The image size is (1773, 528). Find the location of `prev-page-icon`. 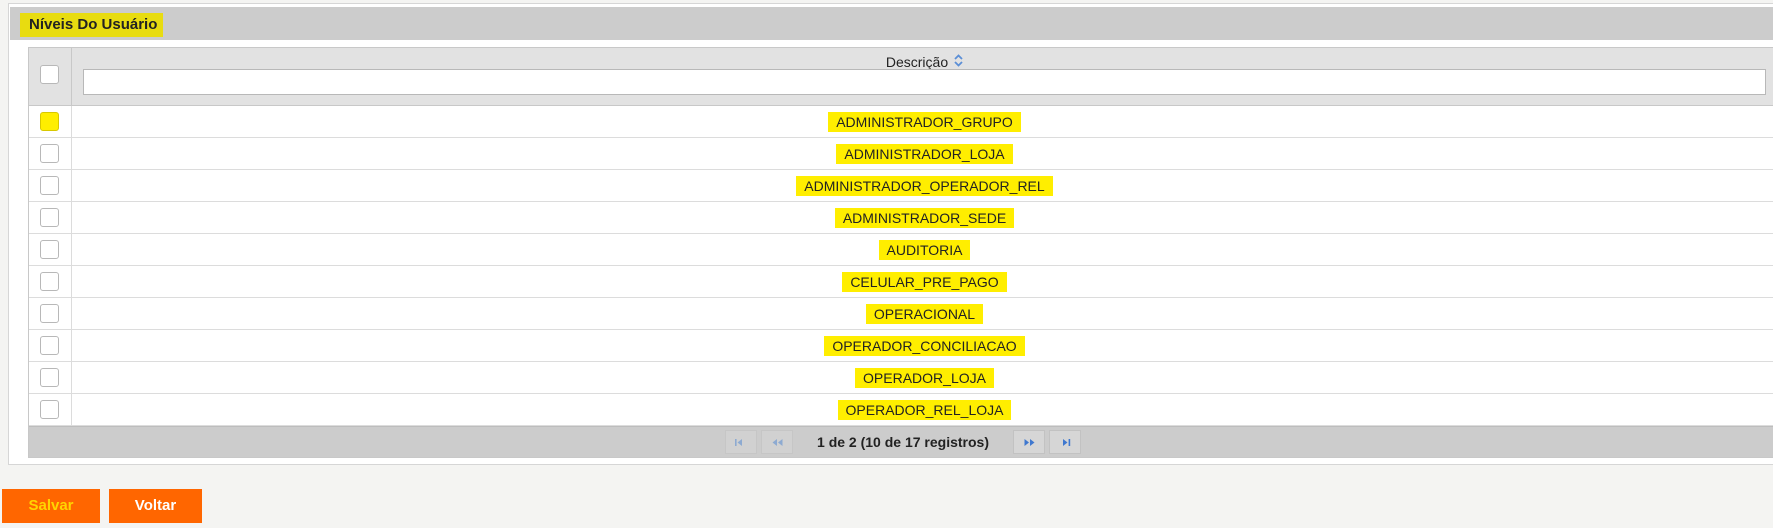

prev-page-icon is located at coordinates (777, 442).